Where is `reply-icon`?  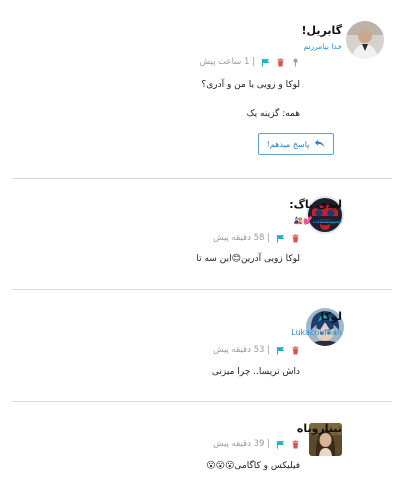 reply-icon is located at coordinates (319, 144).